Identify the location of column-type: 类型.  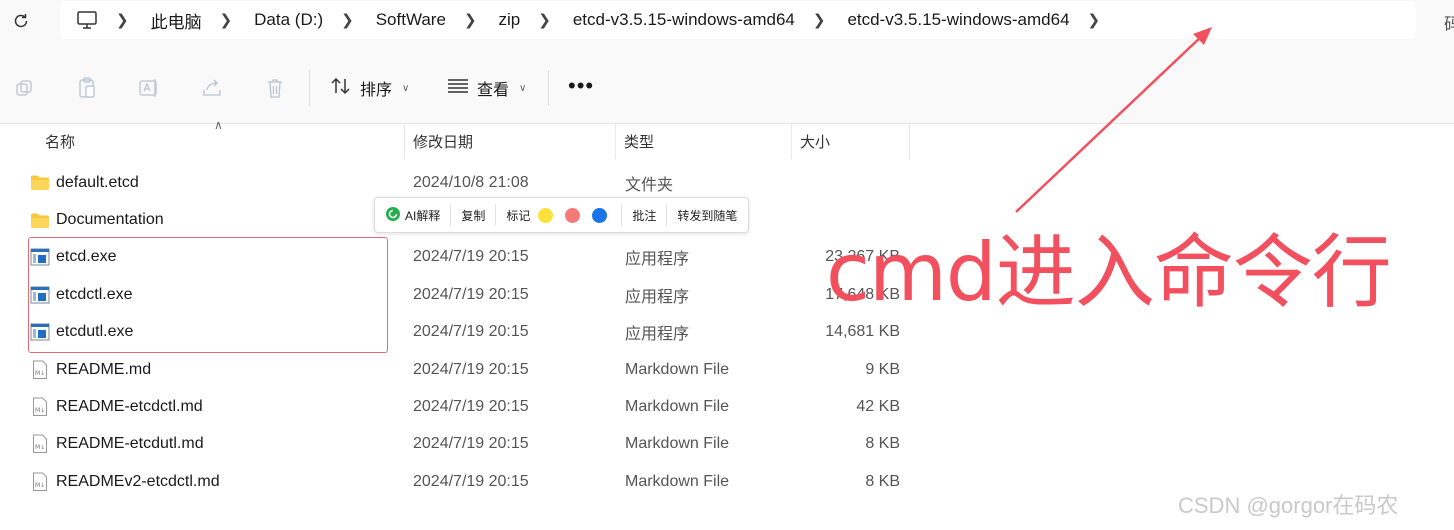
(703, 141).